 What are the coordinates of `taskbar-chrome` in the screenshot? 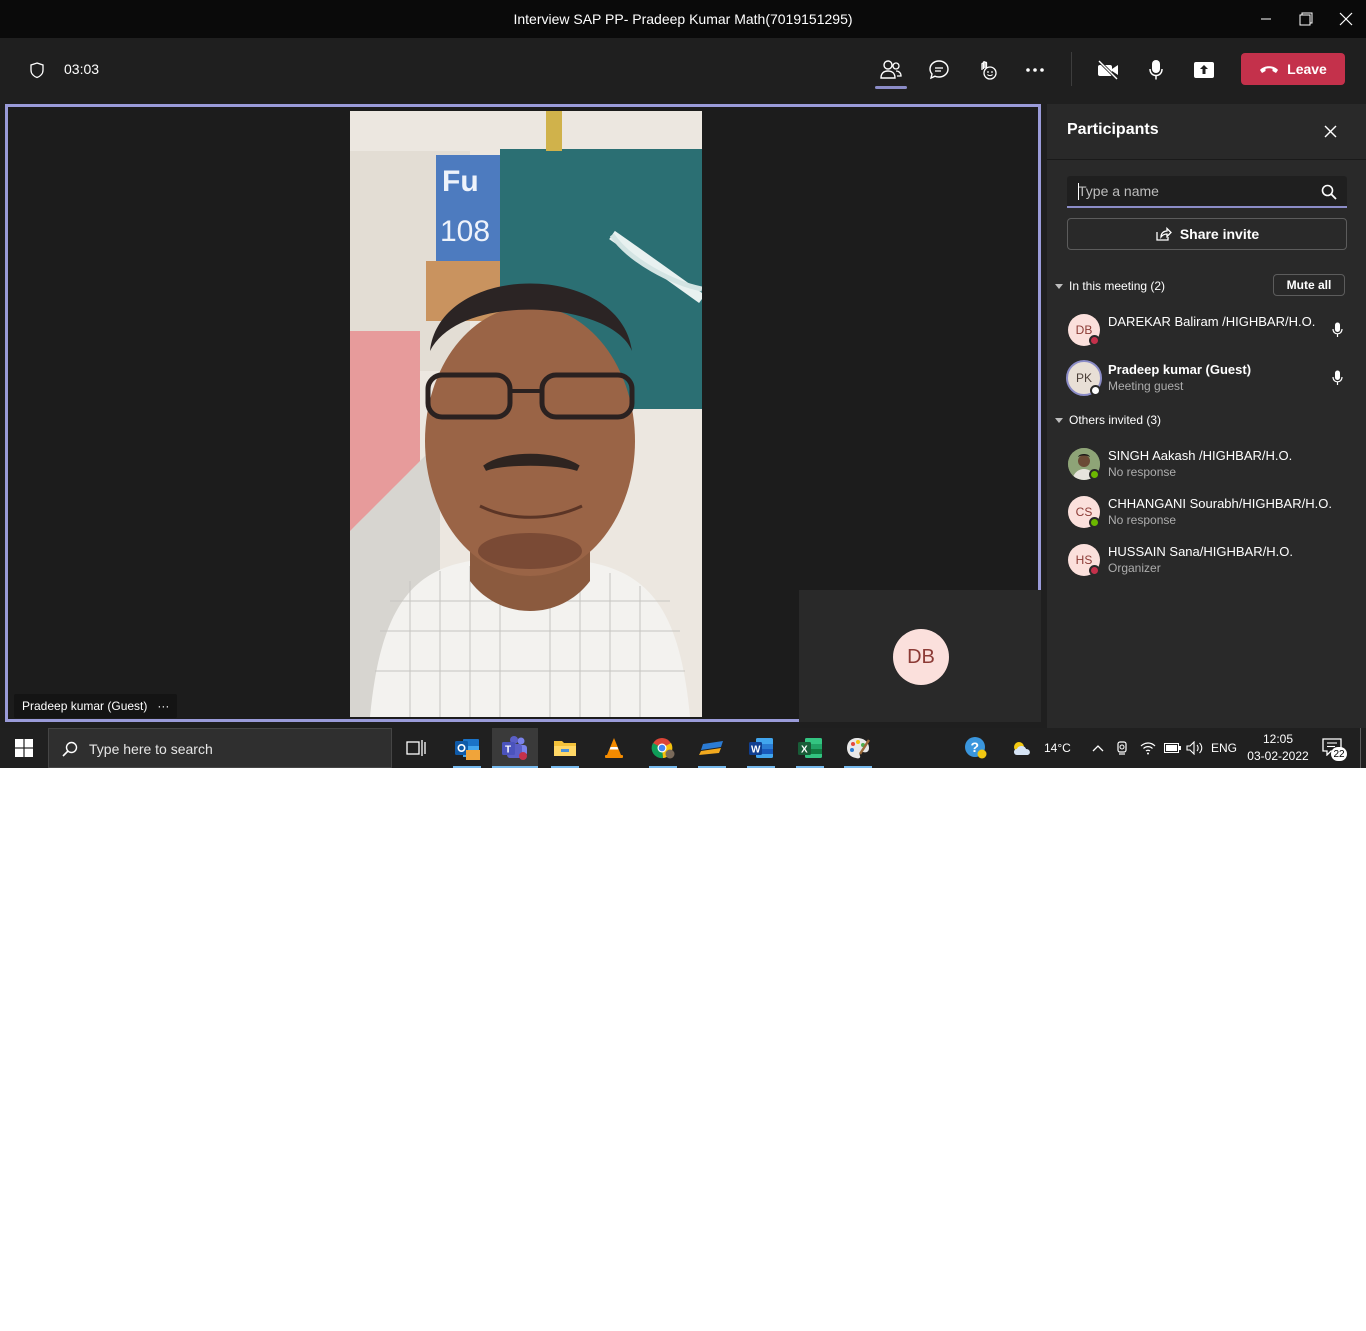 It's located at (663, 748).